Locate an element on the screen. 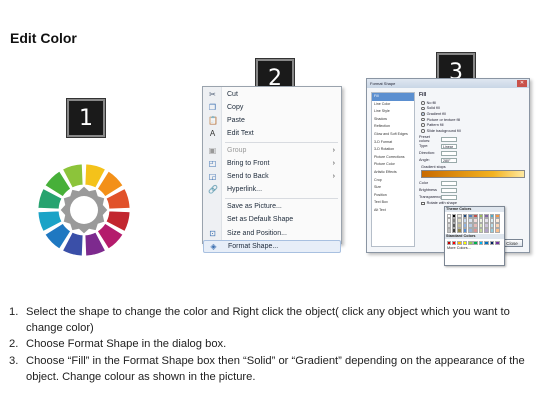  dialog-close-icon: ✕ is located at coordinates (522, 83).